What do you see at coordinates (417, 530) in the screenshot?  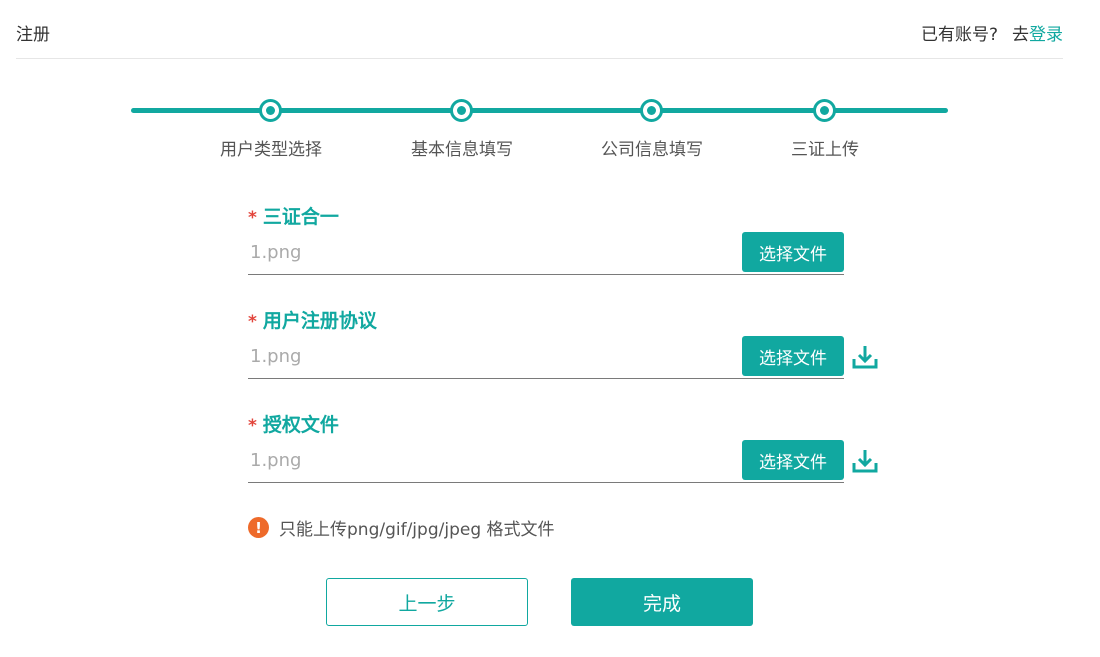 I see `format-hint-text: 只能上传png/gif/jpg/jpeg 格式文件` at bounding box center [417, 530].